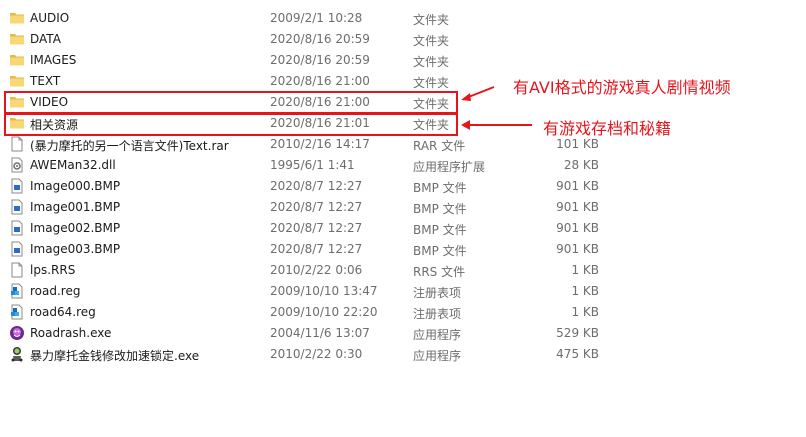  I want to click on video-annotation-text: 有AVI格式的游戏真人剧情视频, so click(622, 87).